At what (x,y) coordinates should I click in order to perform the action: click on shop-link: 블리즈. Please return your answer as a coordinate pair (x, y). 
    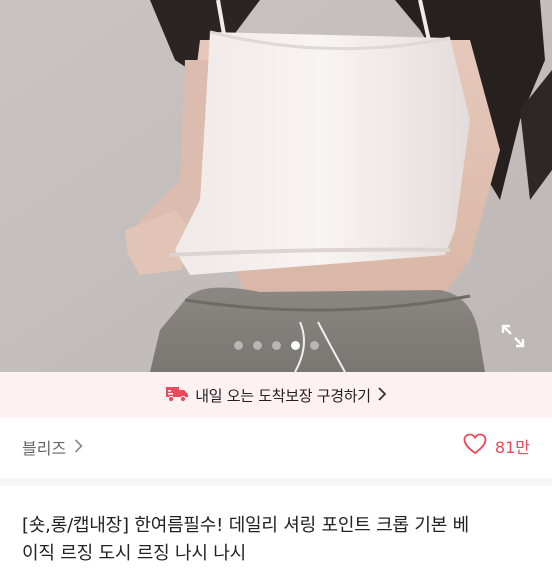
    Looking at the image, I should click on (52, 447).